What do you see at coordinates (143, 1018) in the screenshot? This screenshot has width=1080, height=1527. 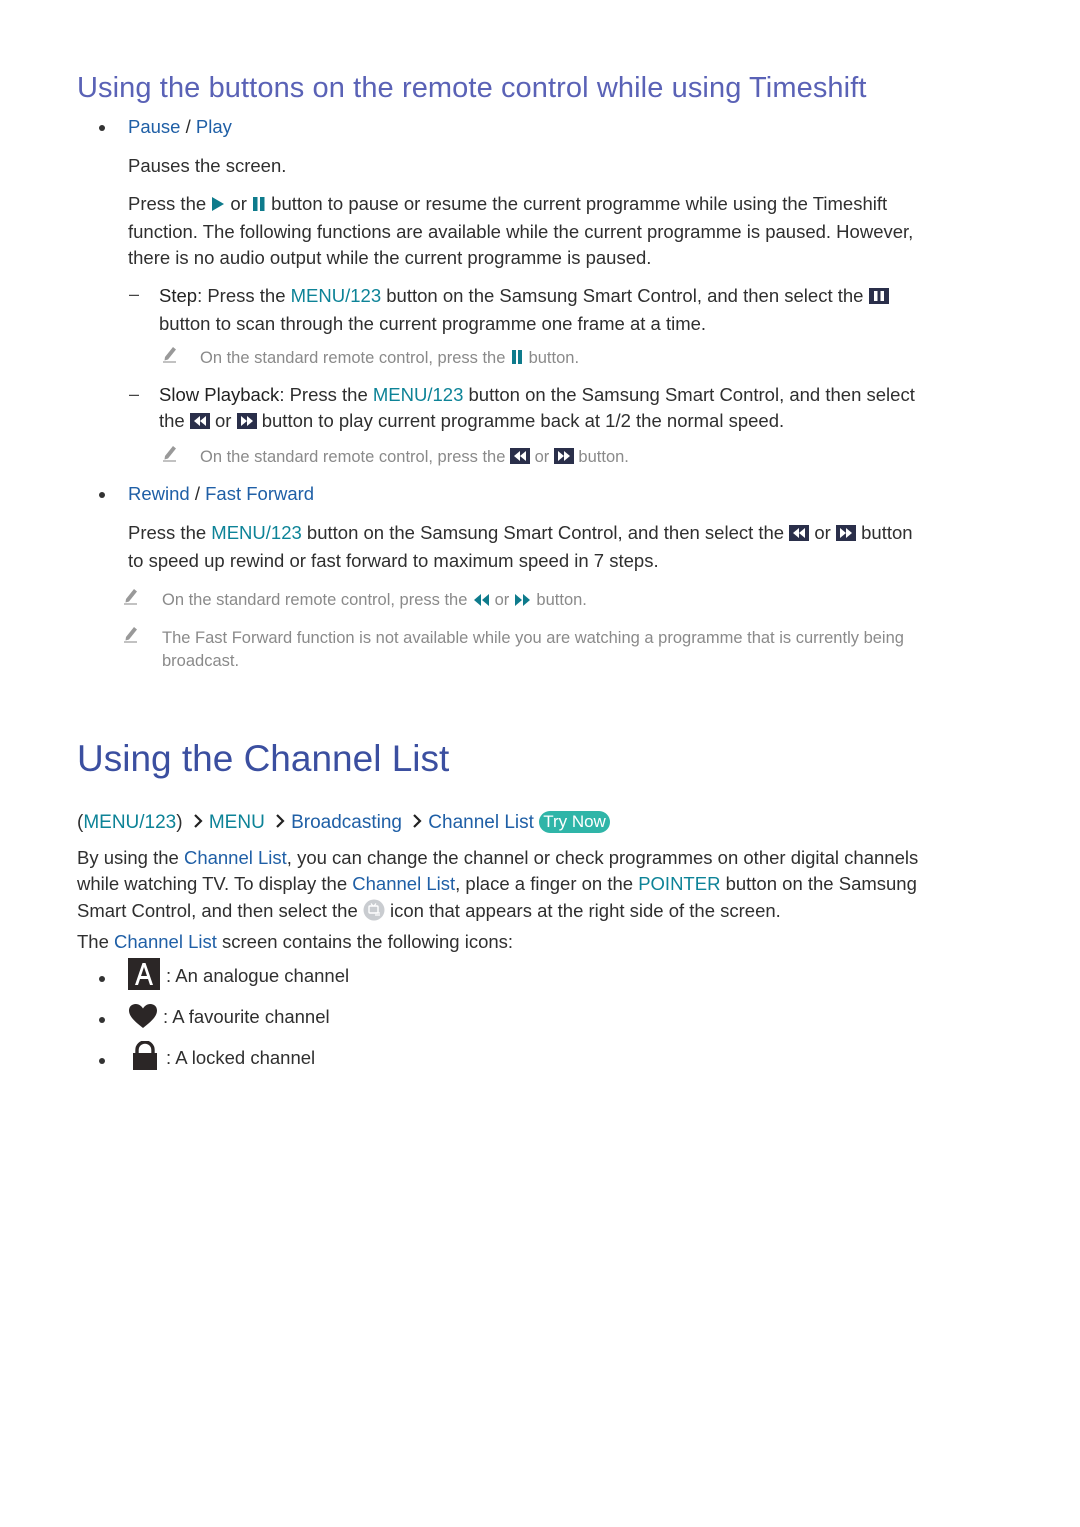 I see `heart-icon` at bounding box center [143, 1018].